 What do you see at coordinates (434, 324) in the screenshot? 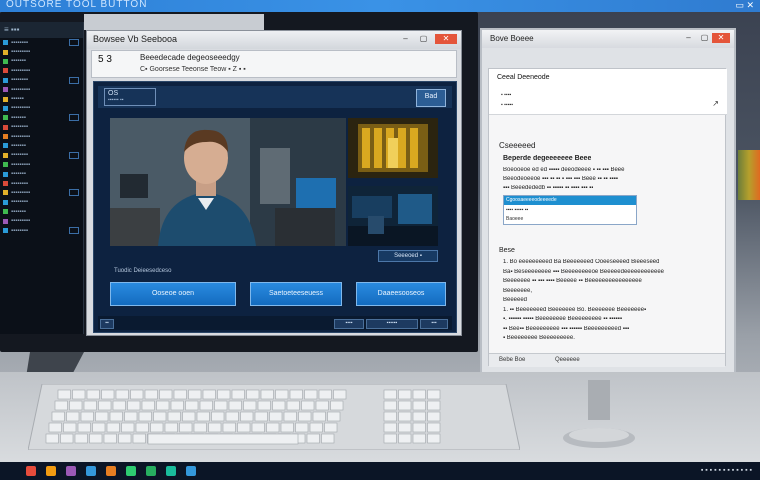
I see `footer-button-4: ▪▪▪` at bounding box center [434, 324].